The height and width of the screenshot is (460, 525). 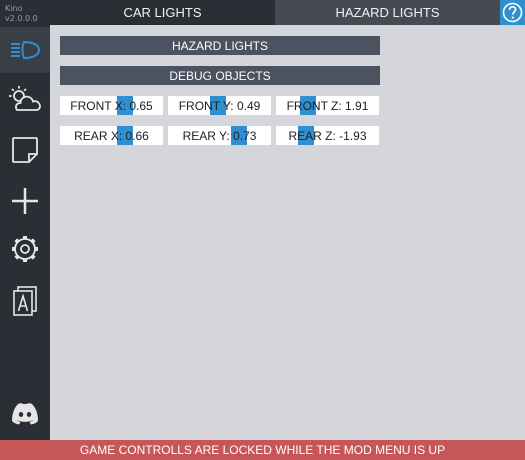 I want to click on tab-hazard-lights: HAZARD LIGHTS, so click(x=387, y=12).